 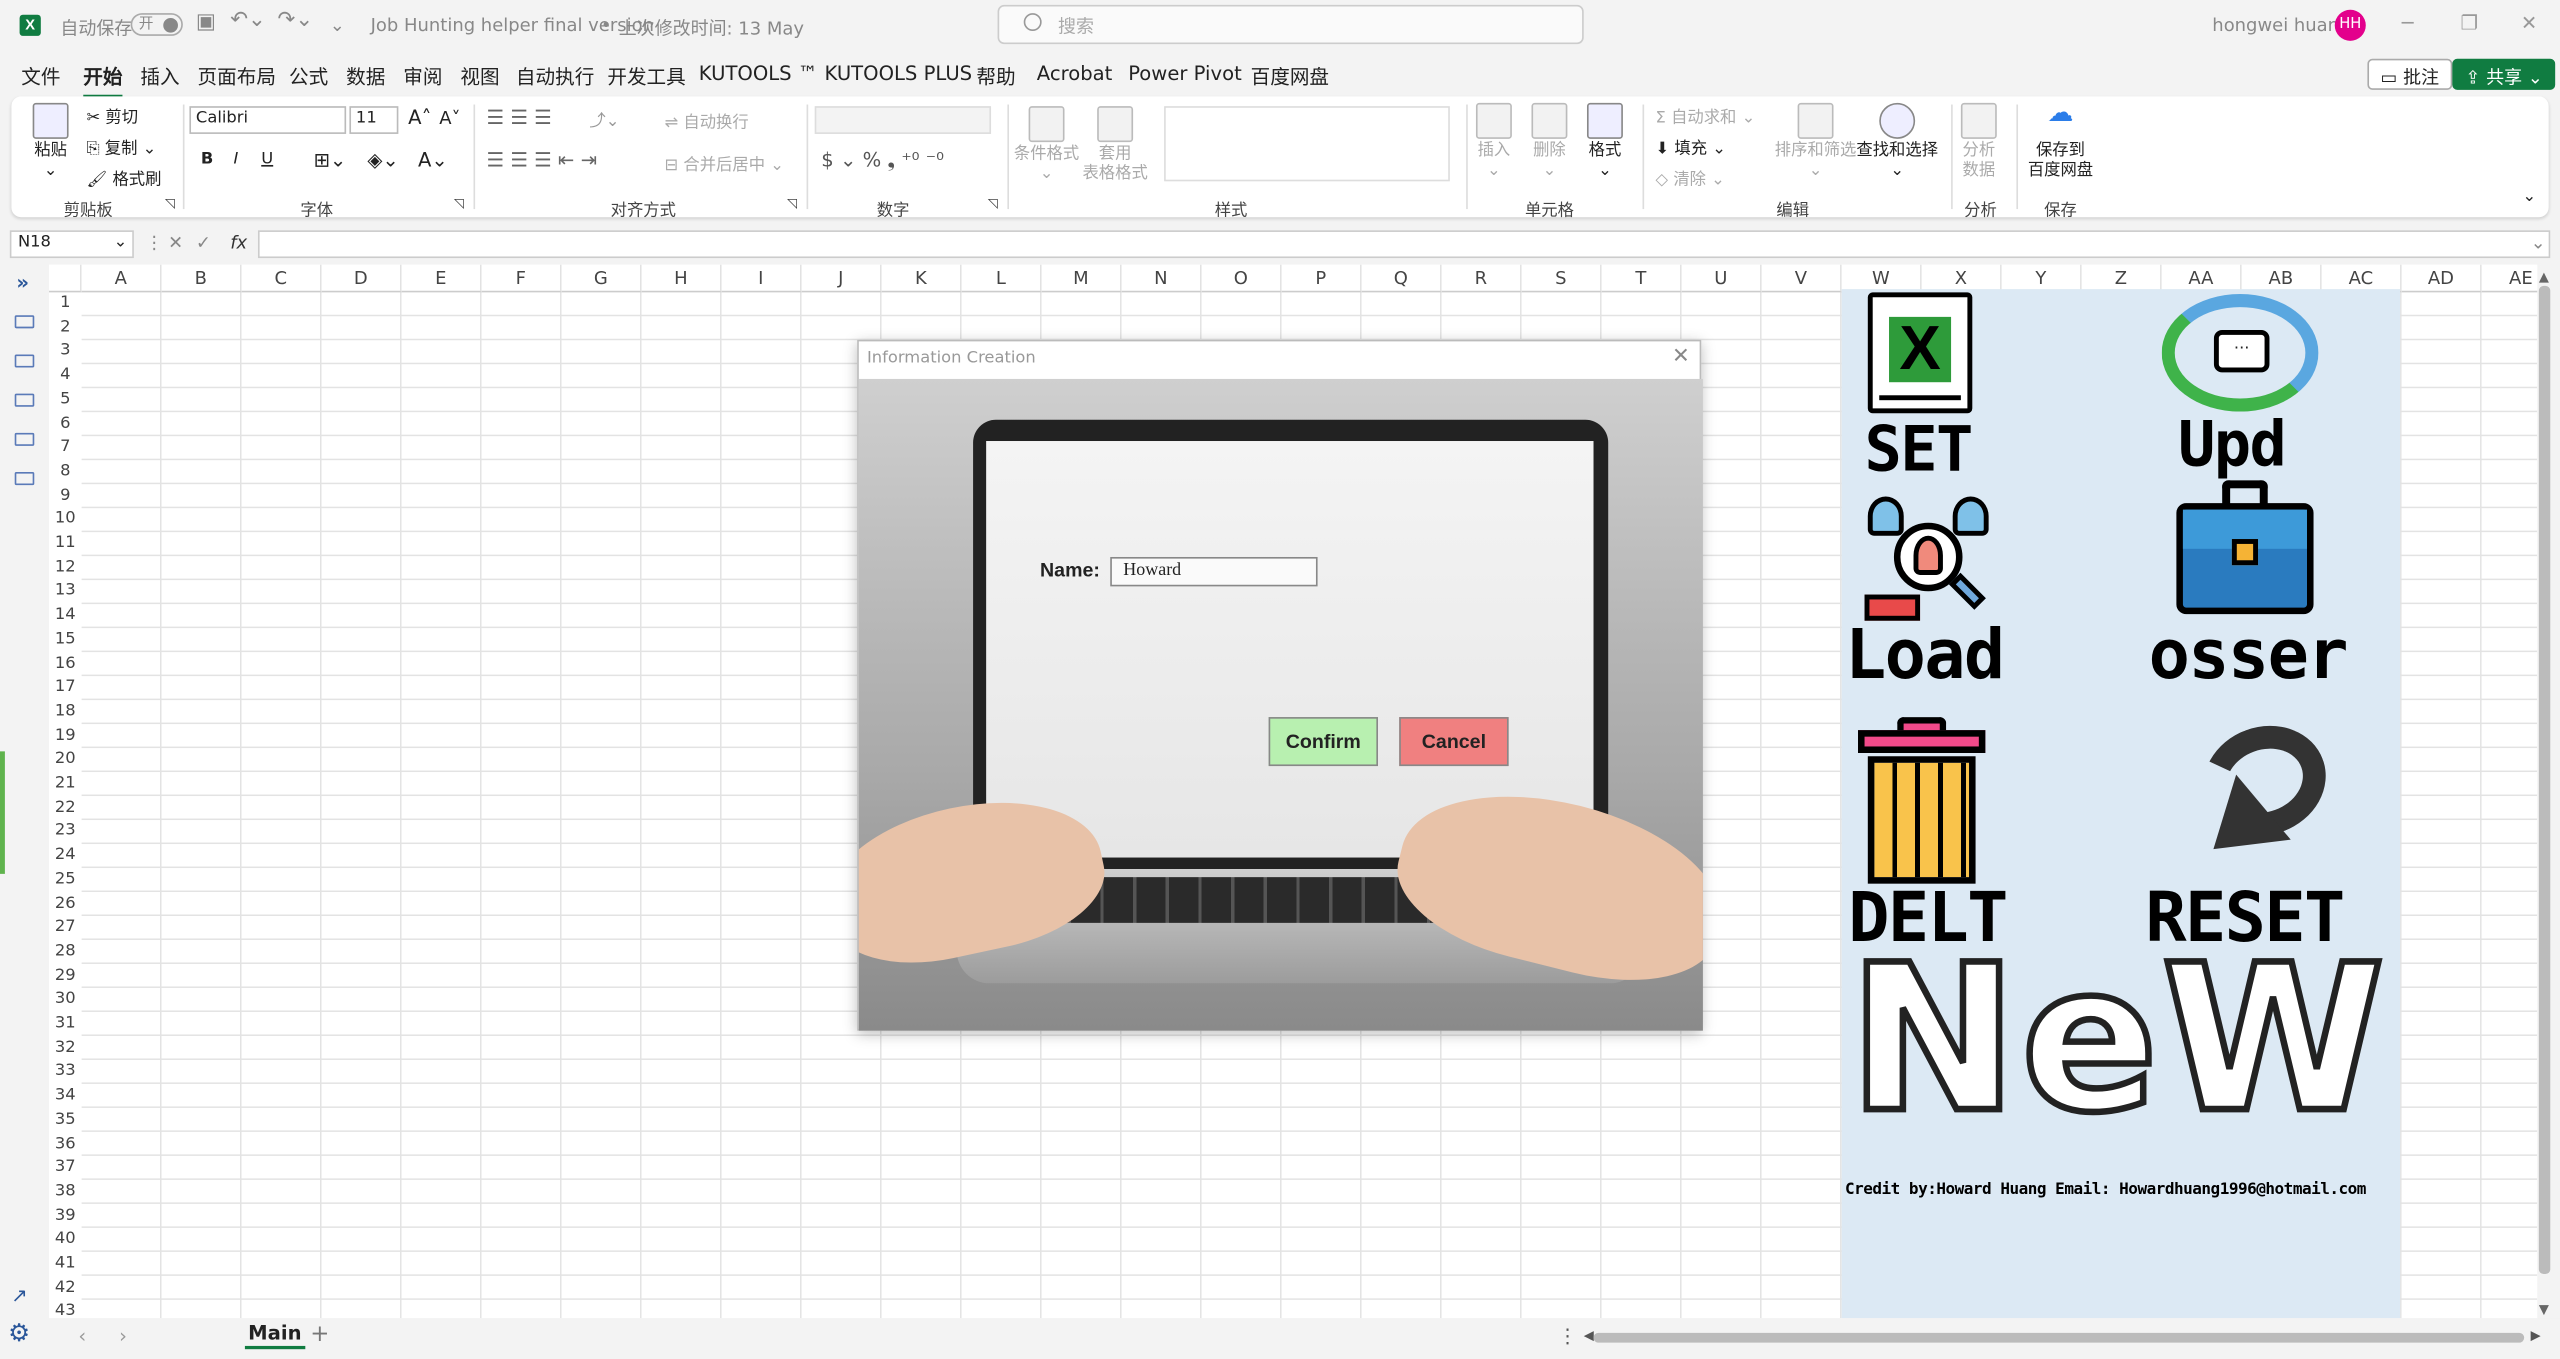 I want to click on avatar: HH, so click(x=2350, y=25).